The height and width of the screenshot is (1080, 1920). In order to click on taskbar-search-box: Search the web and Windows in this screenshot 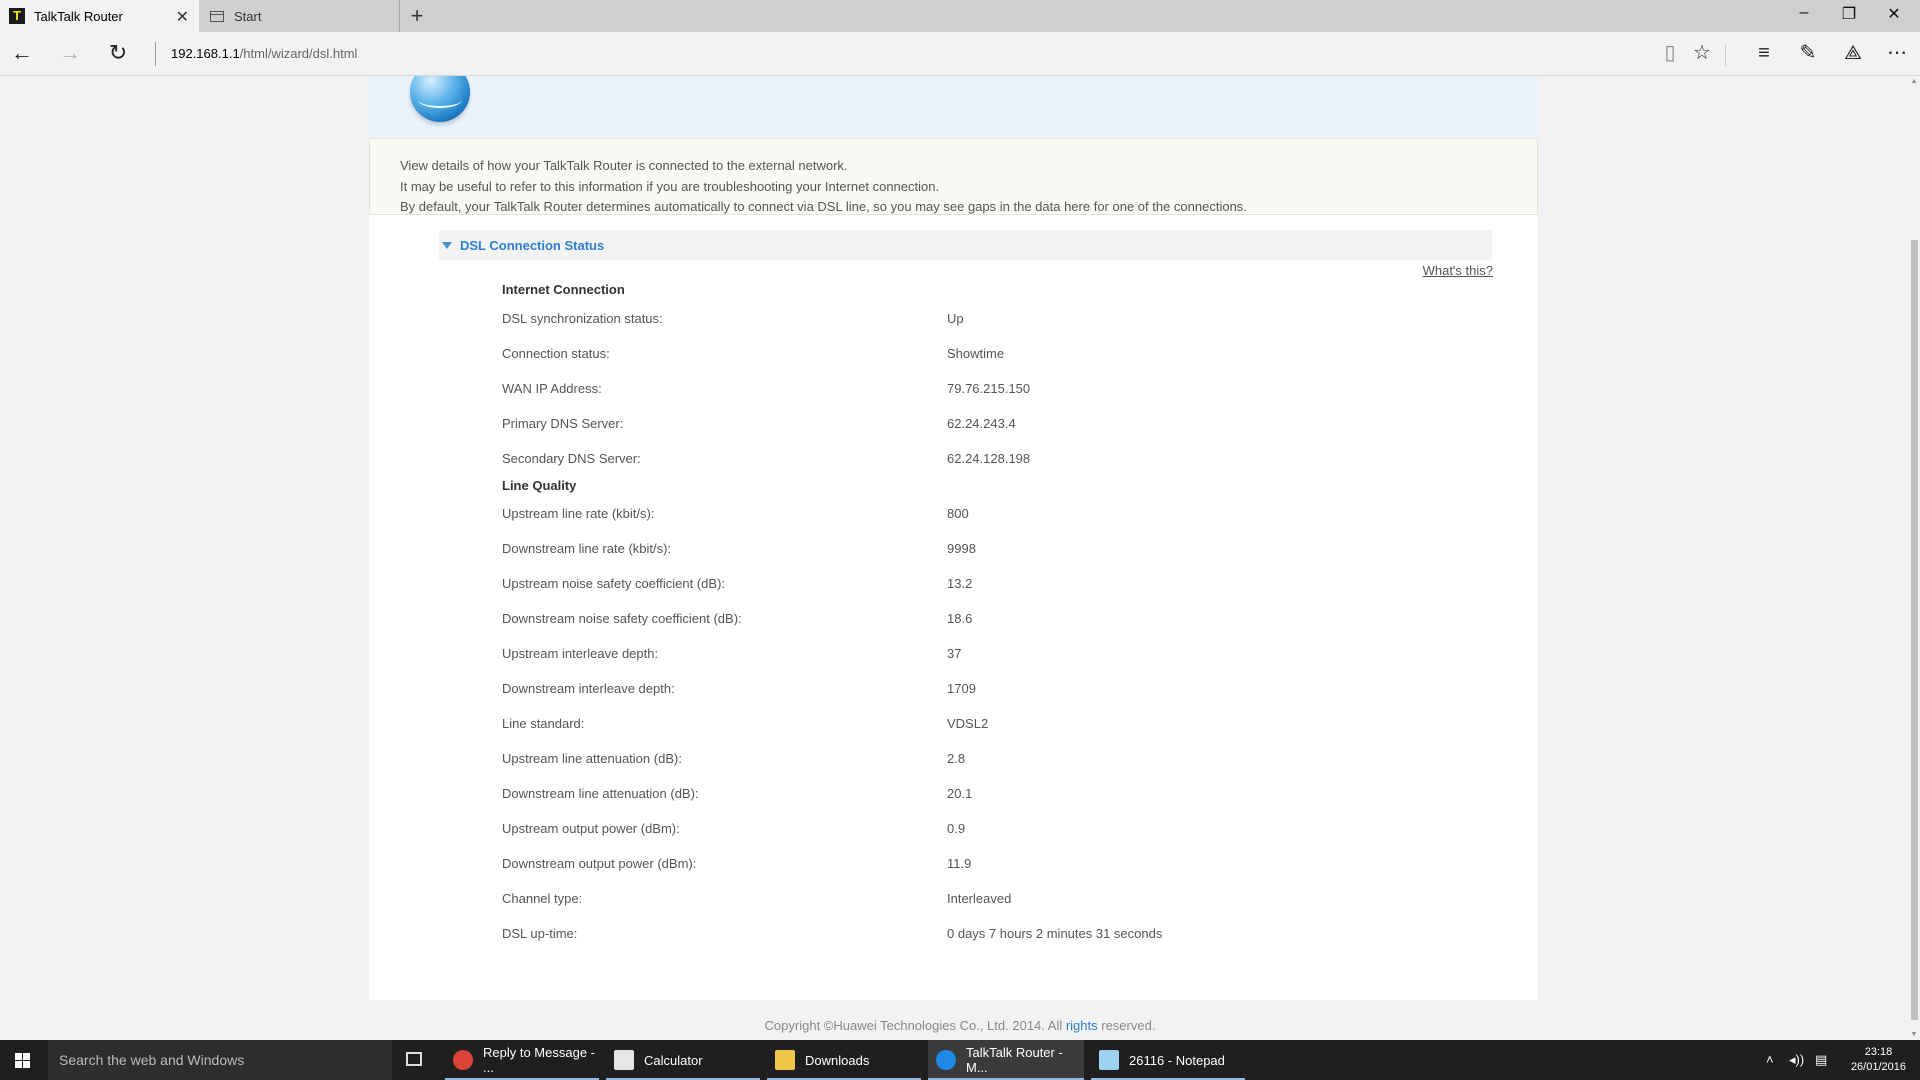, I will do `click(220, 1060)`.